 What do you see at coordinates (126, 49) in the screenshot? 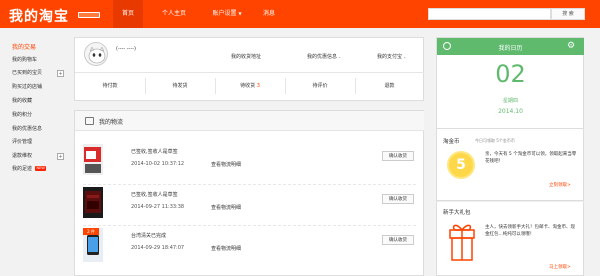
I see `username: (---- ----)` at bounding box center [126, 49].